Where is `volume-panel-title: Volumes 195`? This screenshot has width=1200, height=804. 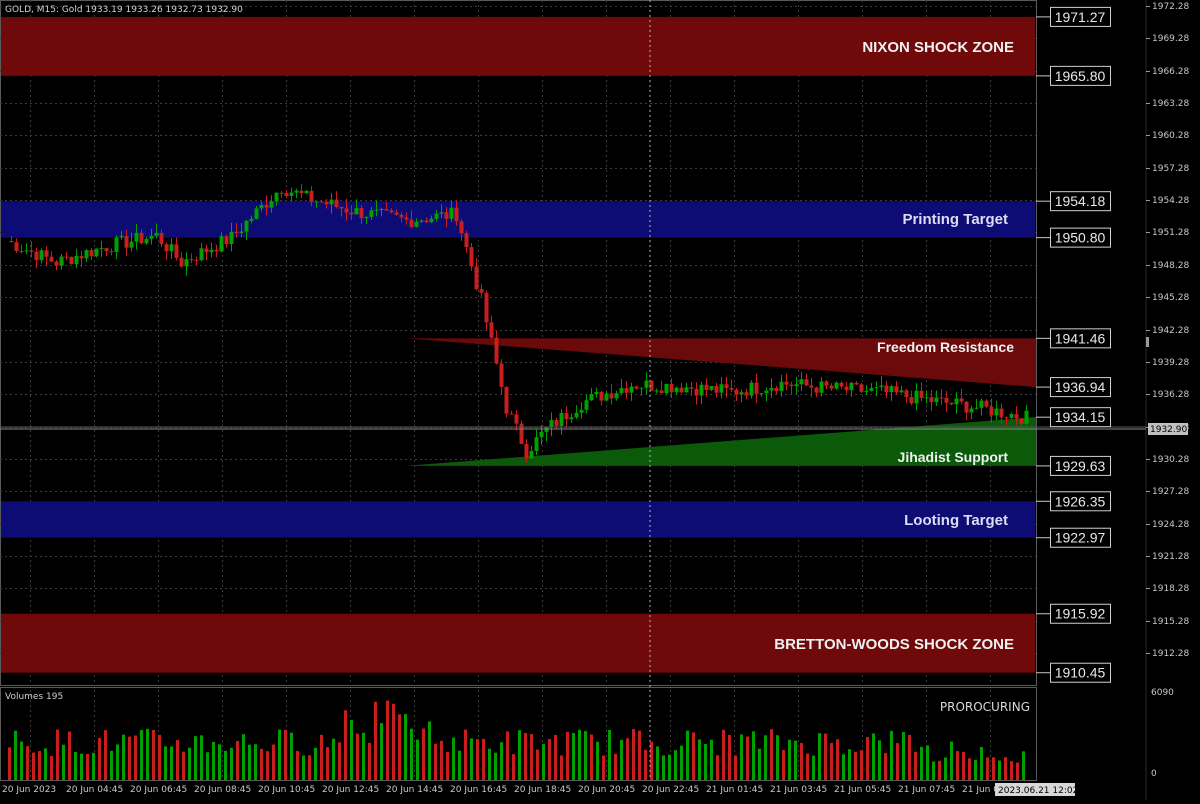
volume-panel-title: Volumes 195 is located at coordinates (34, 697).